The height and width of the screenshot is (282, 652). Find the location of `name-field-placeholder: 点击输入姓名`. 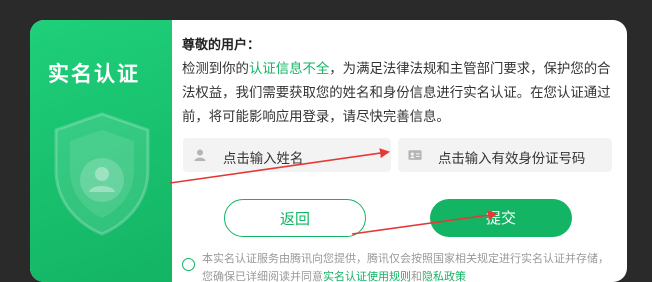

name-field-placeholder: 点击输入姓名 is located at coordinates (263, 159).